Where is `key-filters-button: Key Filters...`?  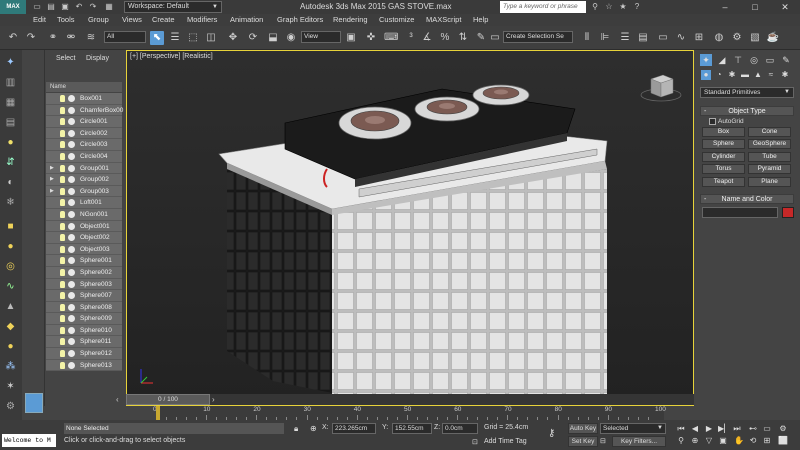 key-filters-button: Key Filters... is located at coordinates (639, 441).